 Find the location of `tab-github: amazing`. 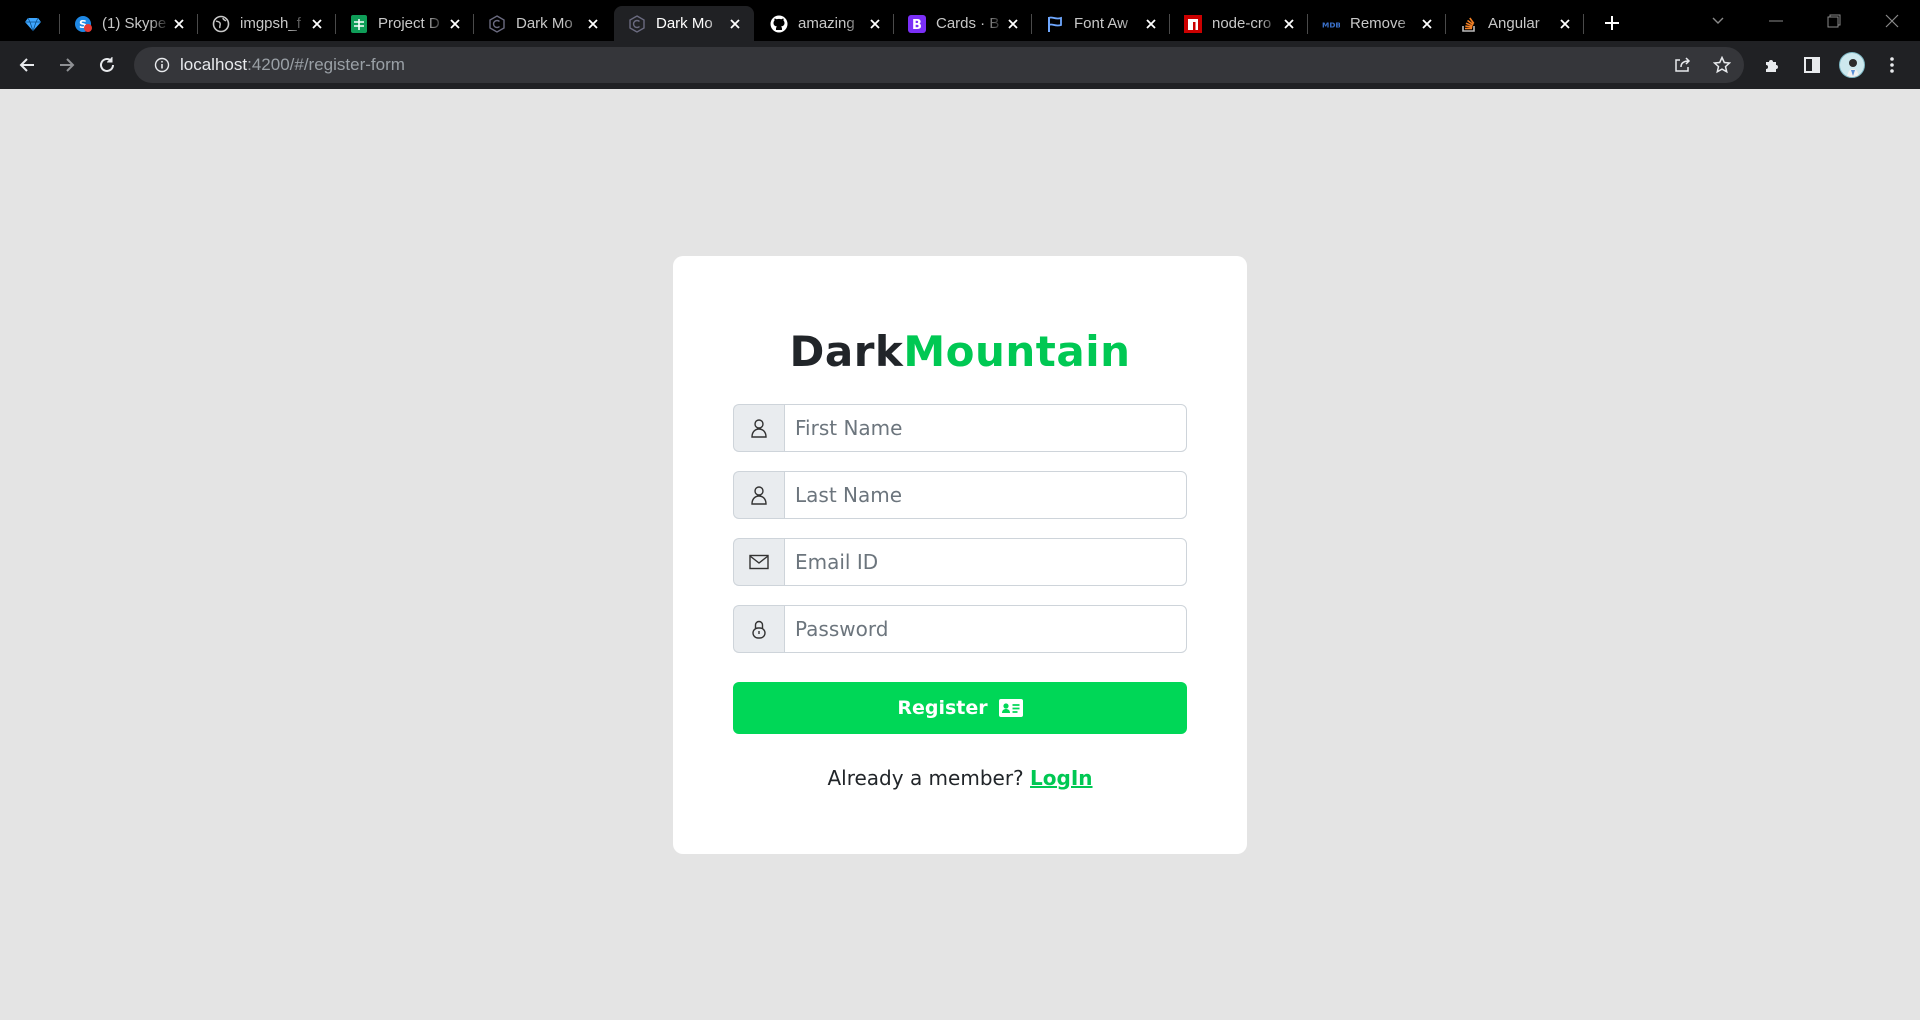

tab-github: amazing is located at coordinates (825, 23).